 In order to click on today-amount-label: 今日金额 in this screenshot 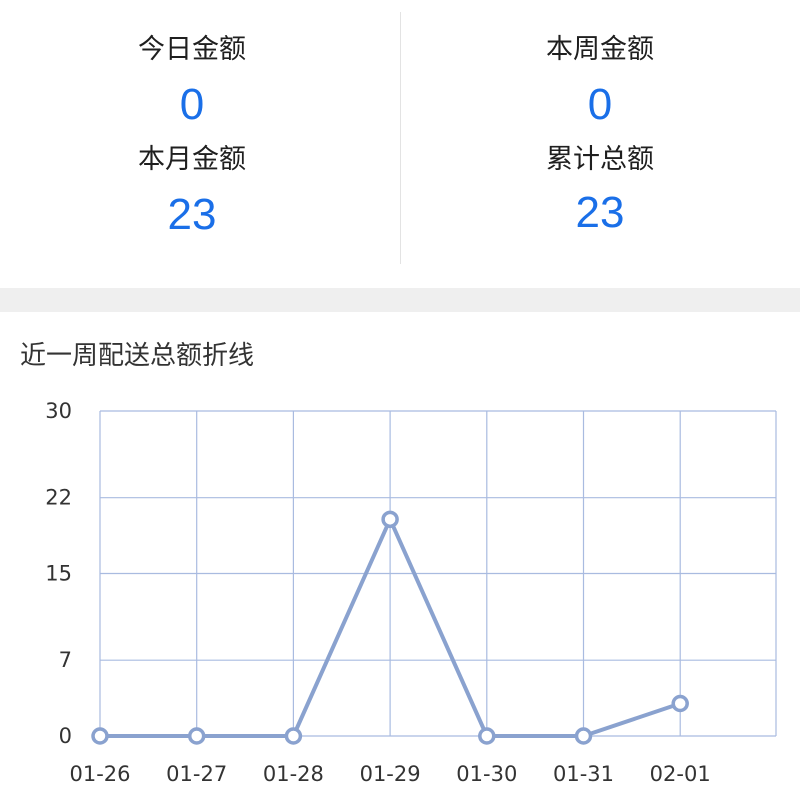, I will do `click(192, 49)`.